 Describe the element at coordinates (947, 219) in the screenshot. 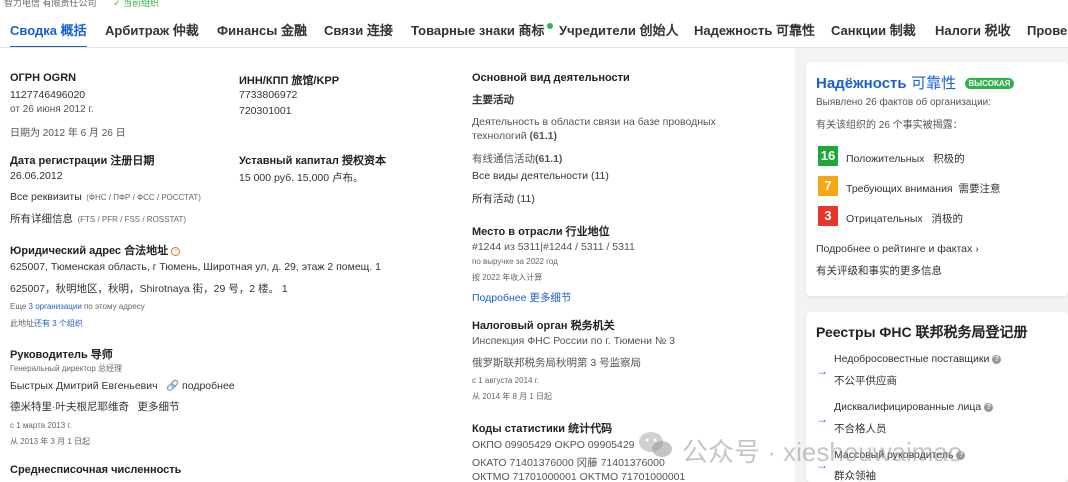

I see `negative-label-cn: 消极的` at that location.